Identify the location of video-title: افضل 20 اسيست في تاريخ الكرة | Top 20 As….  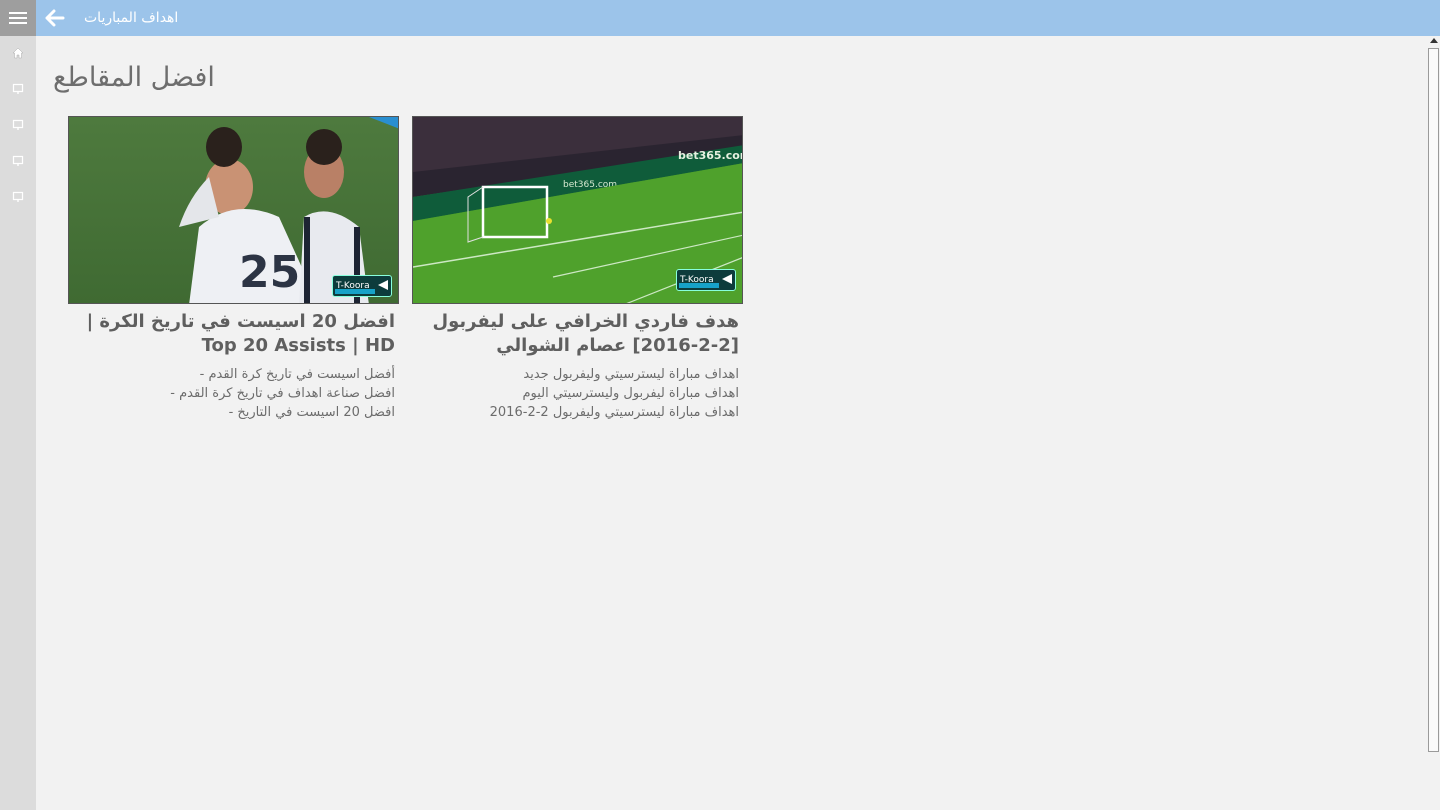
(233, 334).